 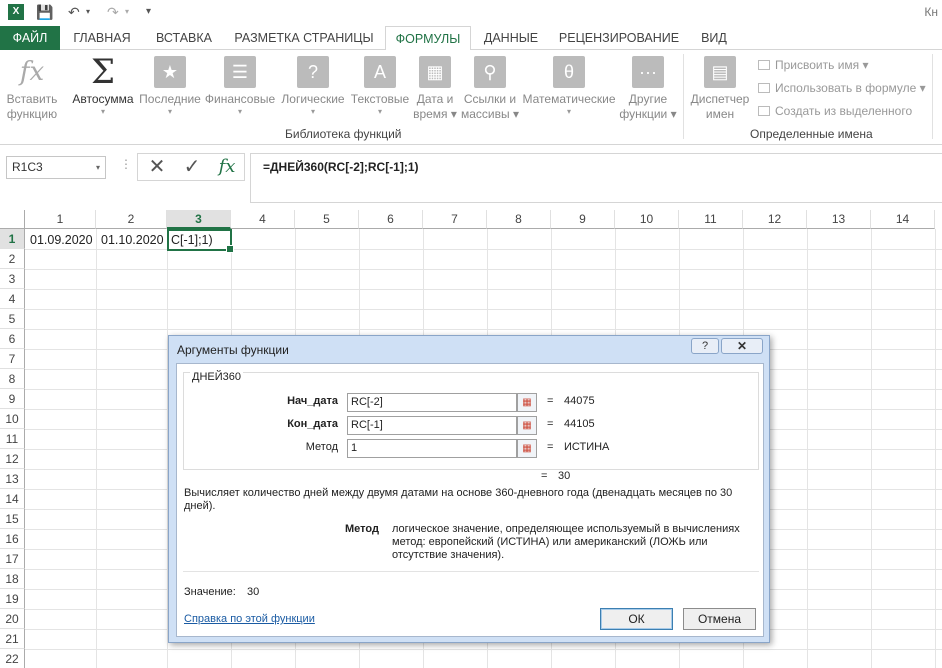 What do you see at coordinates (12, 559) in the screenshot?
I see `row-header: 17` at bounding box center [12, 559].